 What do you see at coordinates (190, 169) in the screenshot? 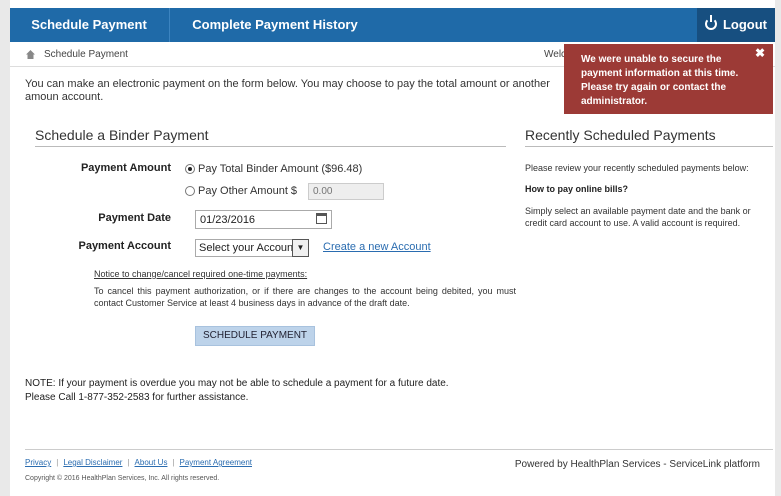
I see `pay-total-radio` at bounding box center [190, 169].